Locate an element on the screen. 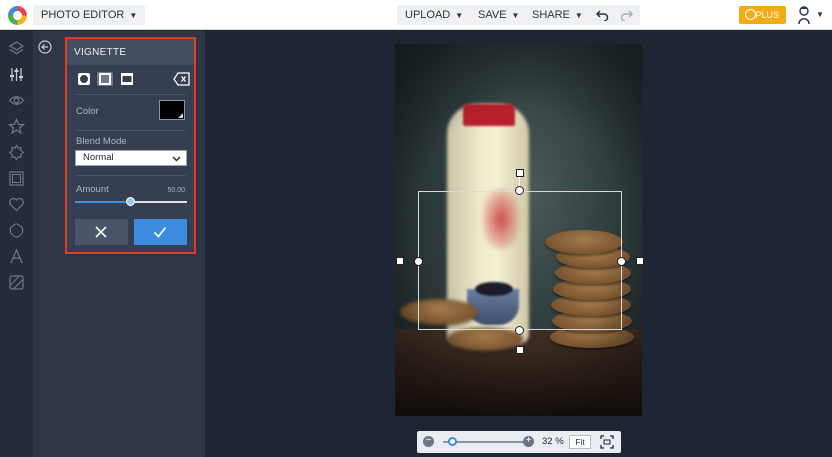  apply-button is located at coordinates (160, 232).